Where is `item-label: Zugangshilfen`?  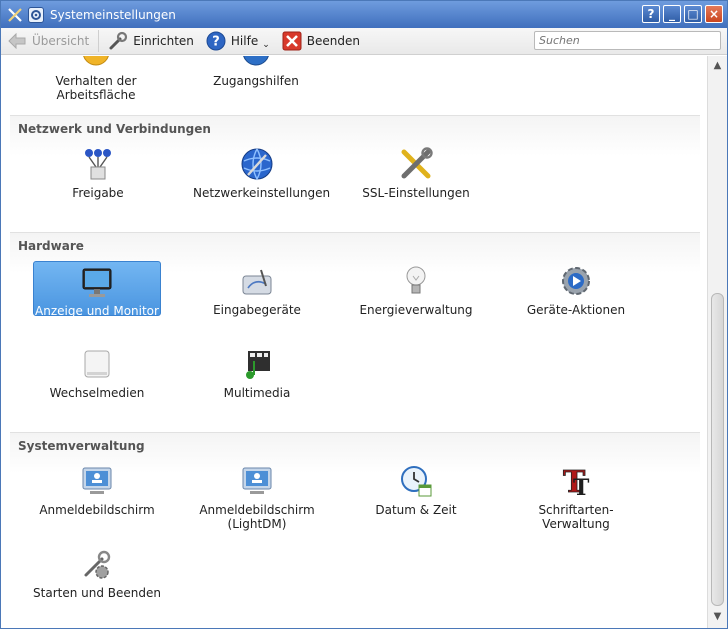
item-label: Zugangshilfen is located at coordinates (256, 81).